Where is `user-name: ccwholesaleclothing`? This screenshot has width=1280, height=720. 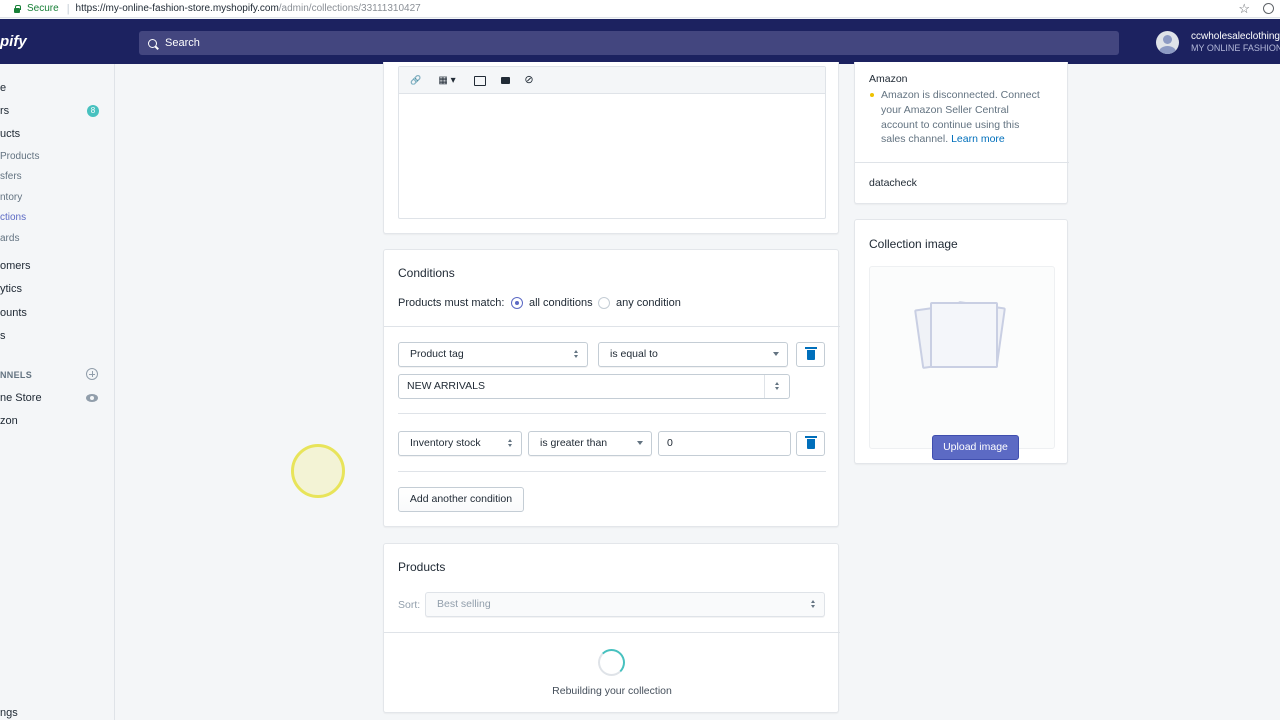
user-name: ccwholesaleclothing is located at coordinates (1235, 36).